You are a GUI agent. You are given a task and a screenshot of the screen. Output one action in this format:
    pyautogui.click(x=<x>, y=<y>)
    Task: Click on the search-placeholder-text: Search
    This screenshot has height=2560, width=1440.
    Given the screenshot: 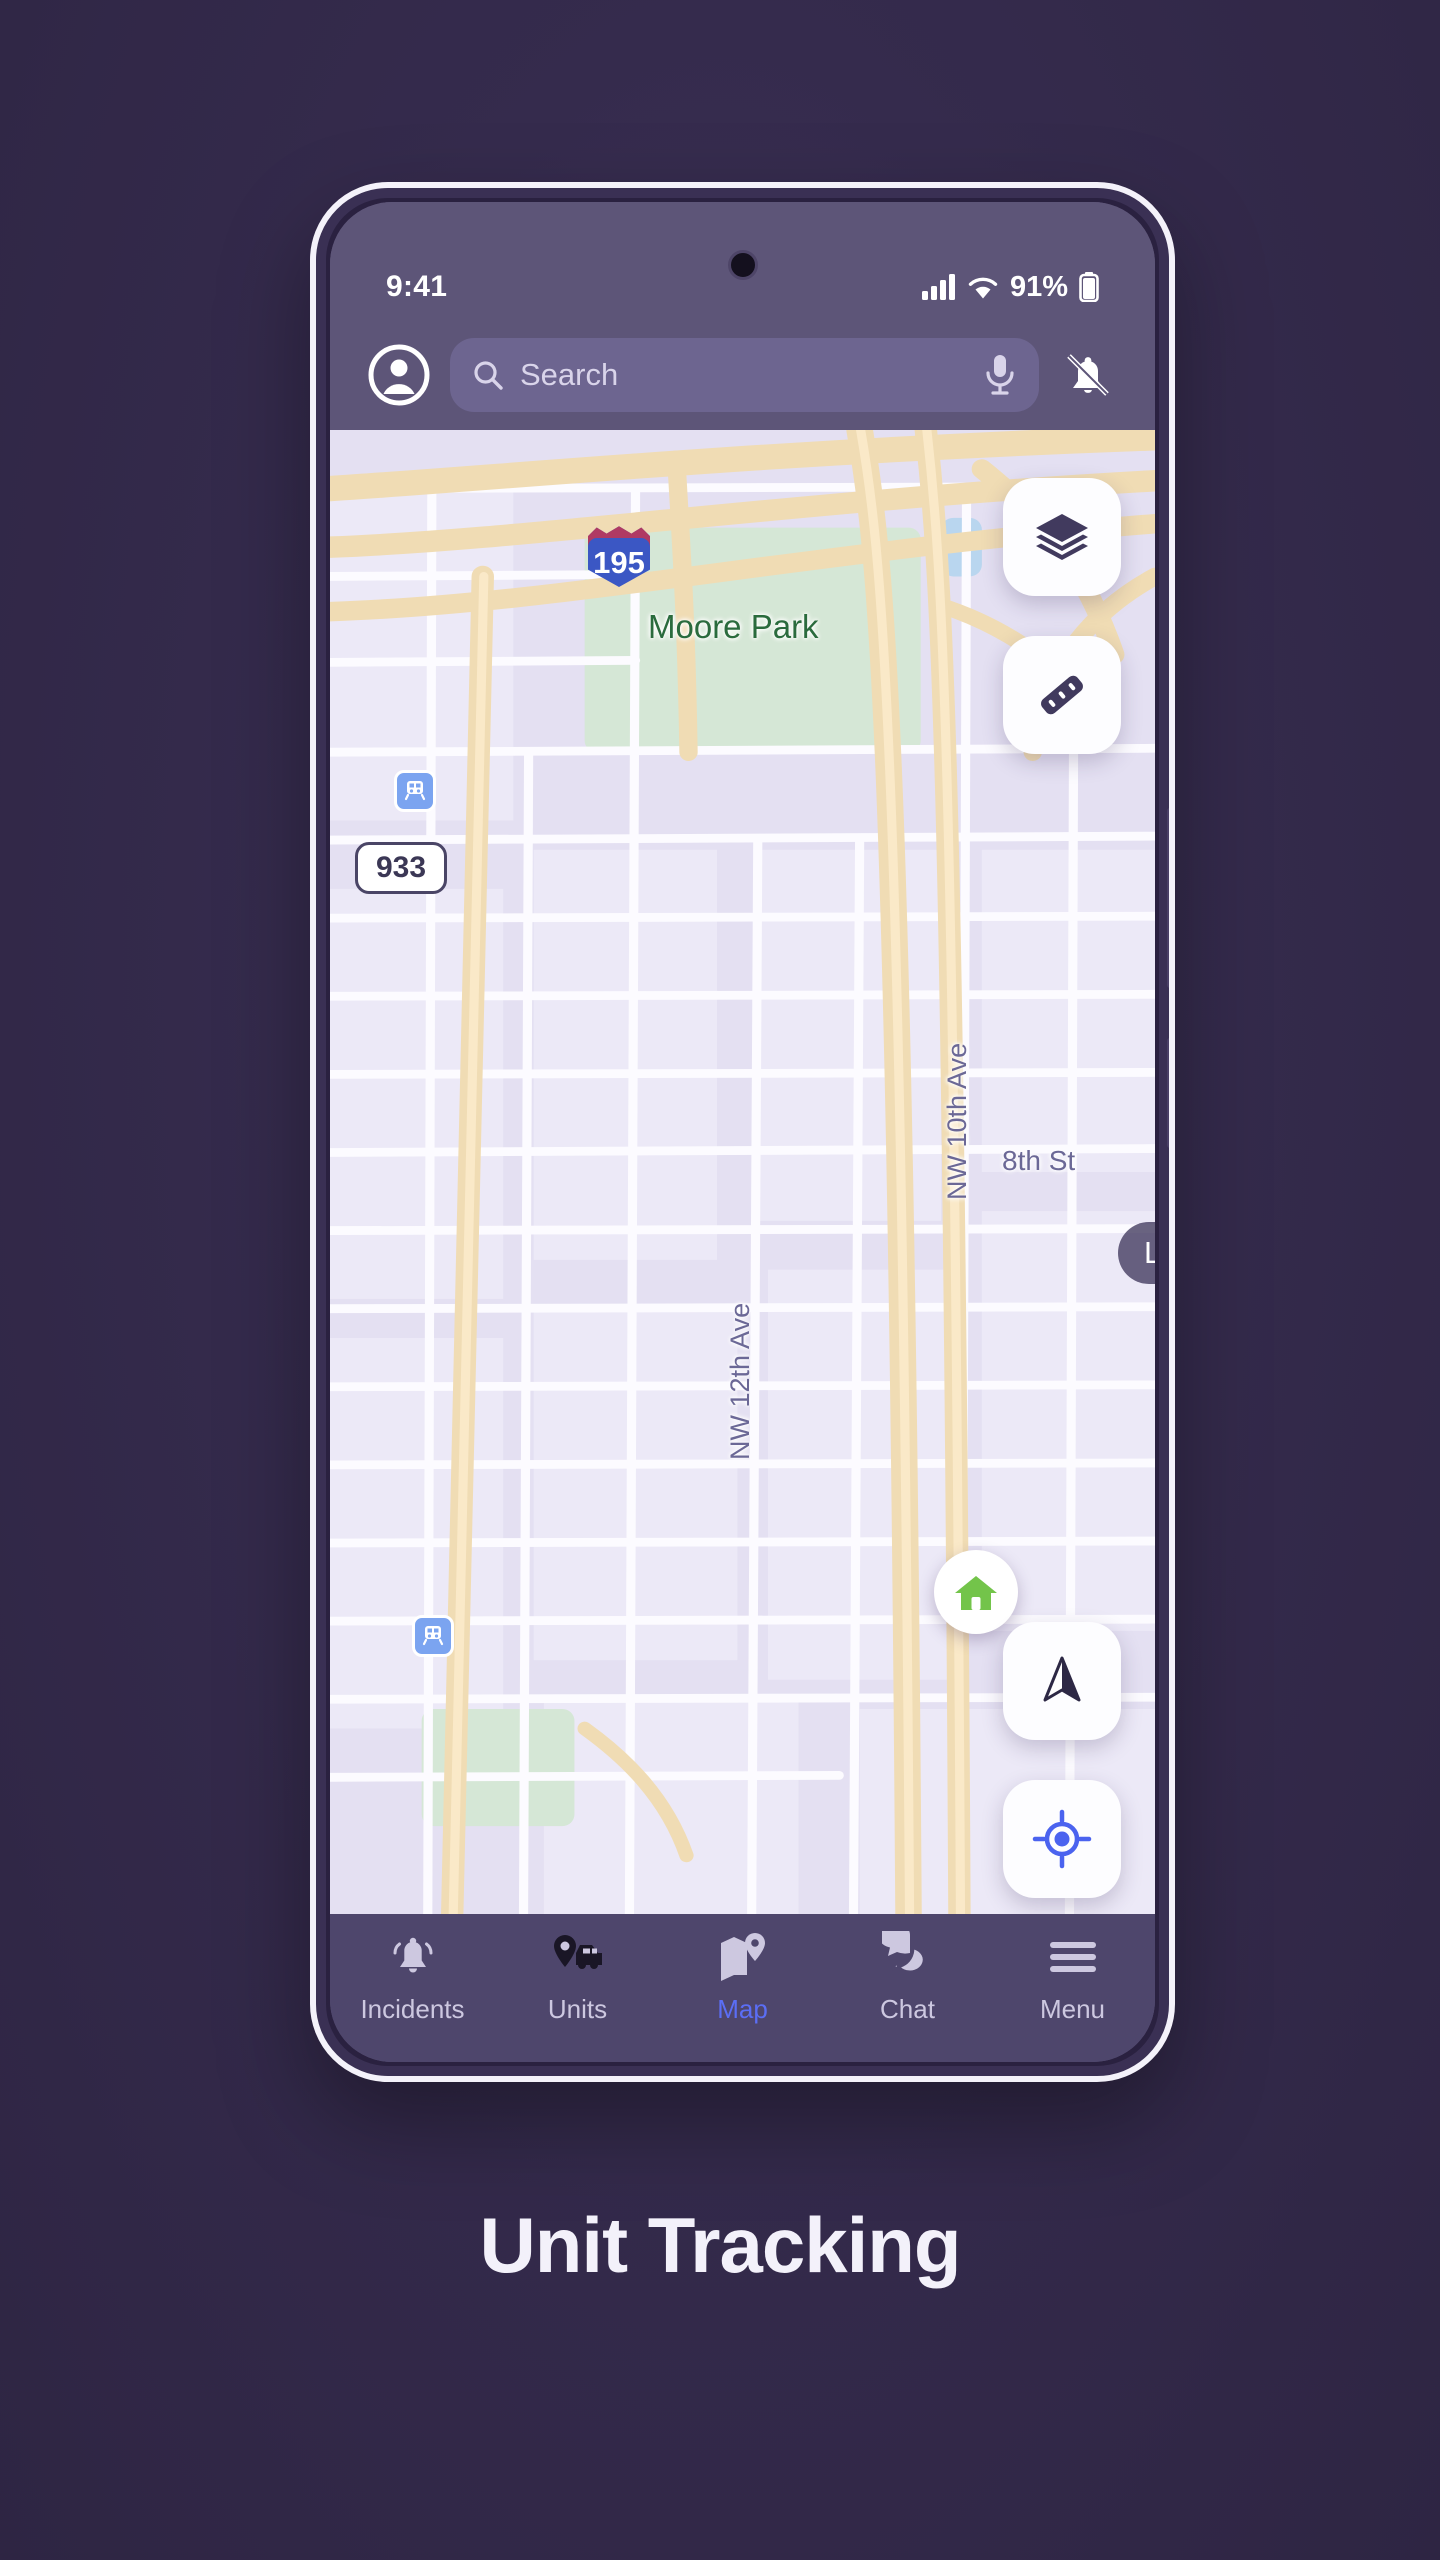 What is the action you would take?
    pyautogui.click(x=569, y=374)
    